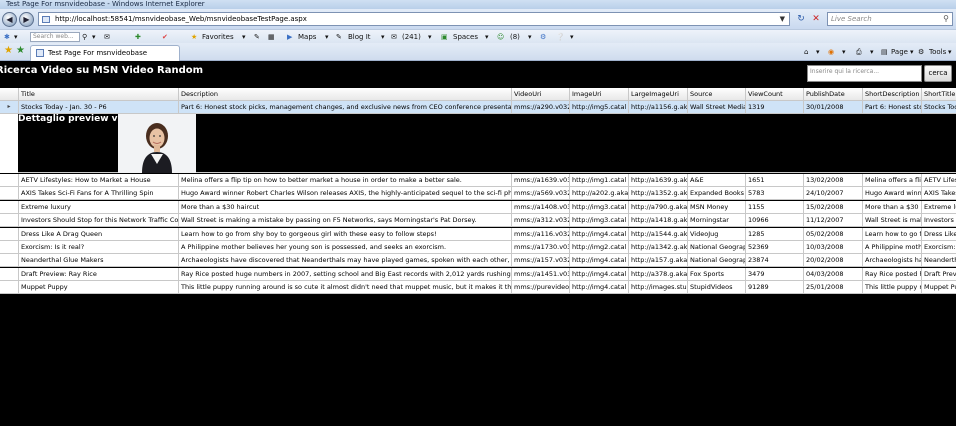 The width and height of the screenshot is (956, 426). Describe the element at coordinates (899, 52) in the screenshot. I see `page-menu: Page` at that location.